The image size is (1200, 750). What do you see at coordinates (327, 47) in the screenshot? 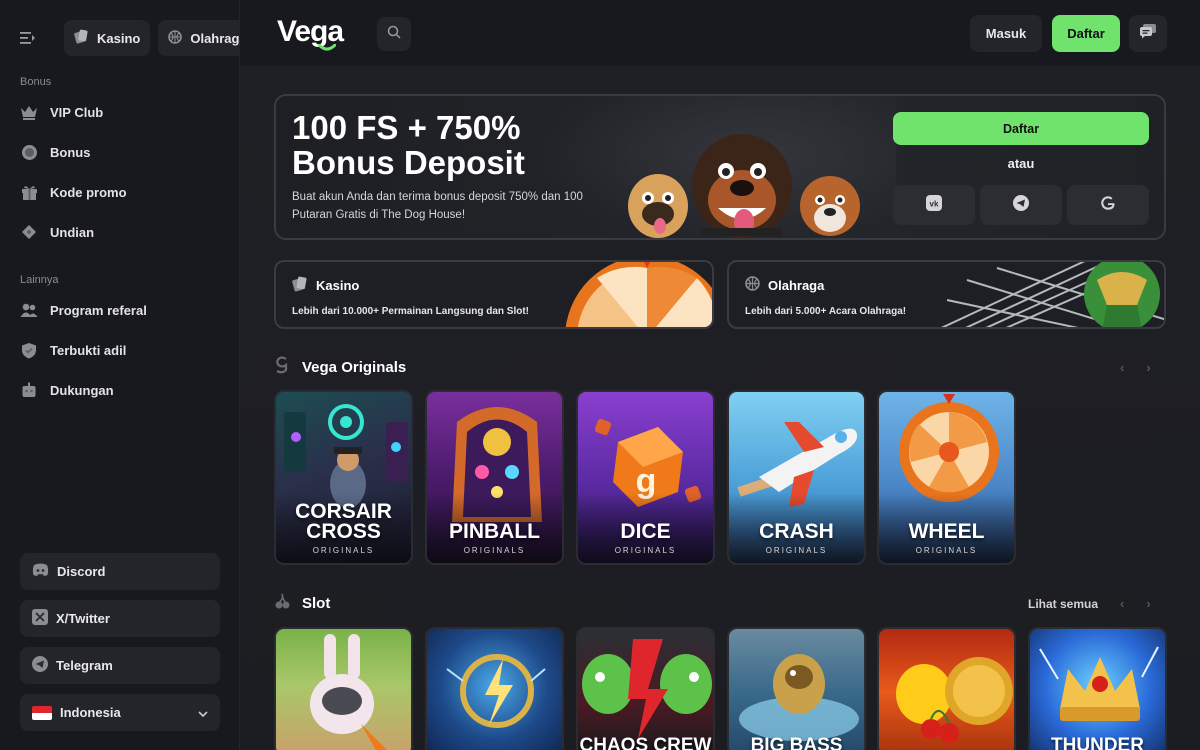
I see `logo-accent-icon` at bounding box center [327, 47].